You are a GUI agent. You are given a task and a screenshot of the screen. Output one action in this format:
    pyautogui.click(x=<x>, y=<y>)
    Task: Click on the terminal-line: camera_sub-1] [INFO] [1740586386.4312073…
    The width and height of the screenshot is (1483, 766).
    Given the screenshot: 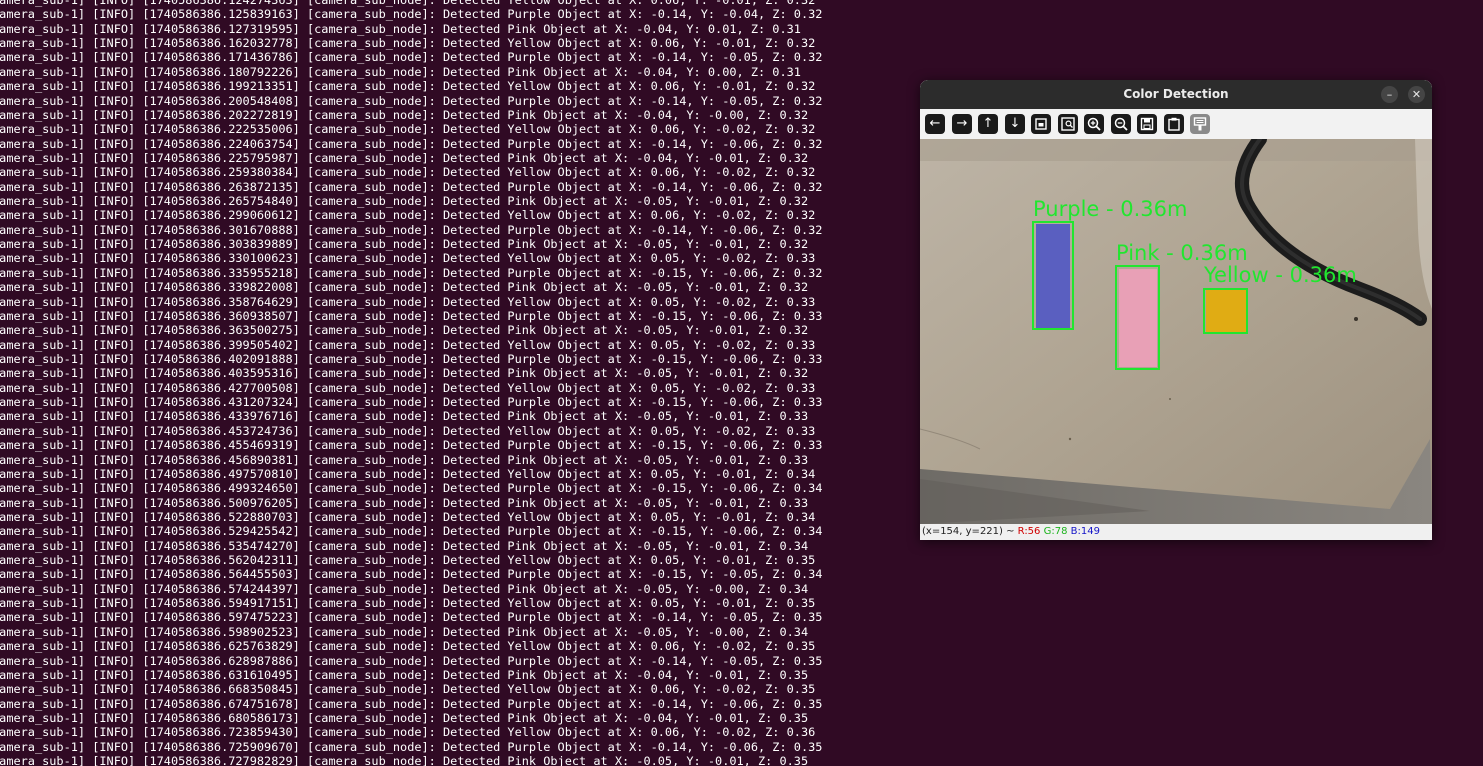 What is the action you would take?
    pyautogui.click(x=411, y=402)
    